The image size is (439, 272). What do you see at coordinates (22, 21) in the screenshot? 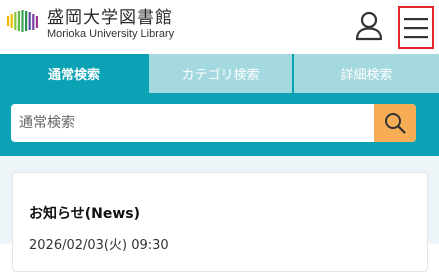
I see `library-logo-icon` at bounding box center [22, 21].